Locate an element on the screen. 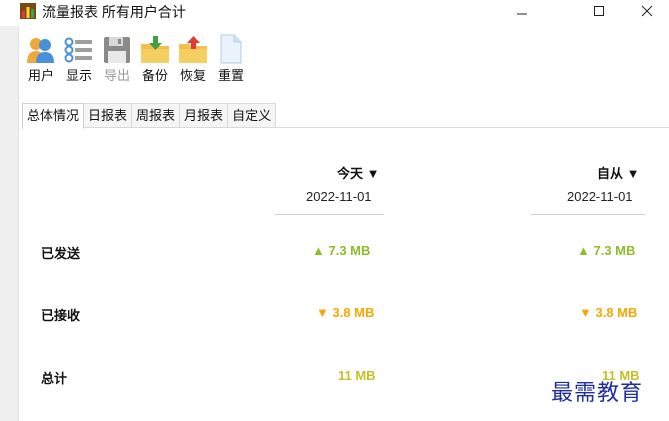 The height and width of the screenshot is (421, 669). tab-monthly: 月报表 is located at coordinates (204, 115).